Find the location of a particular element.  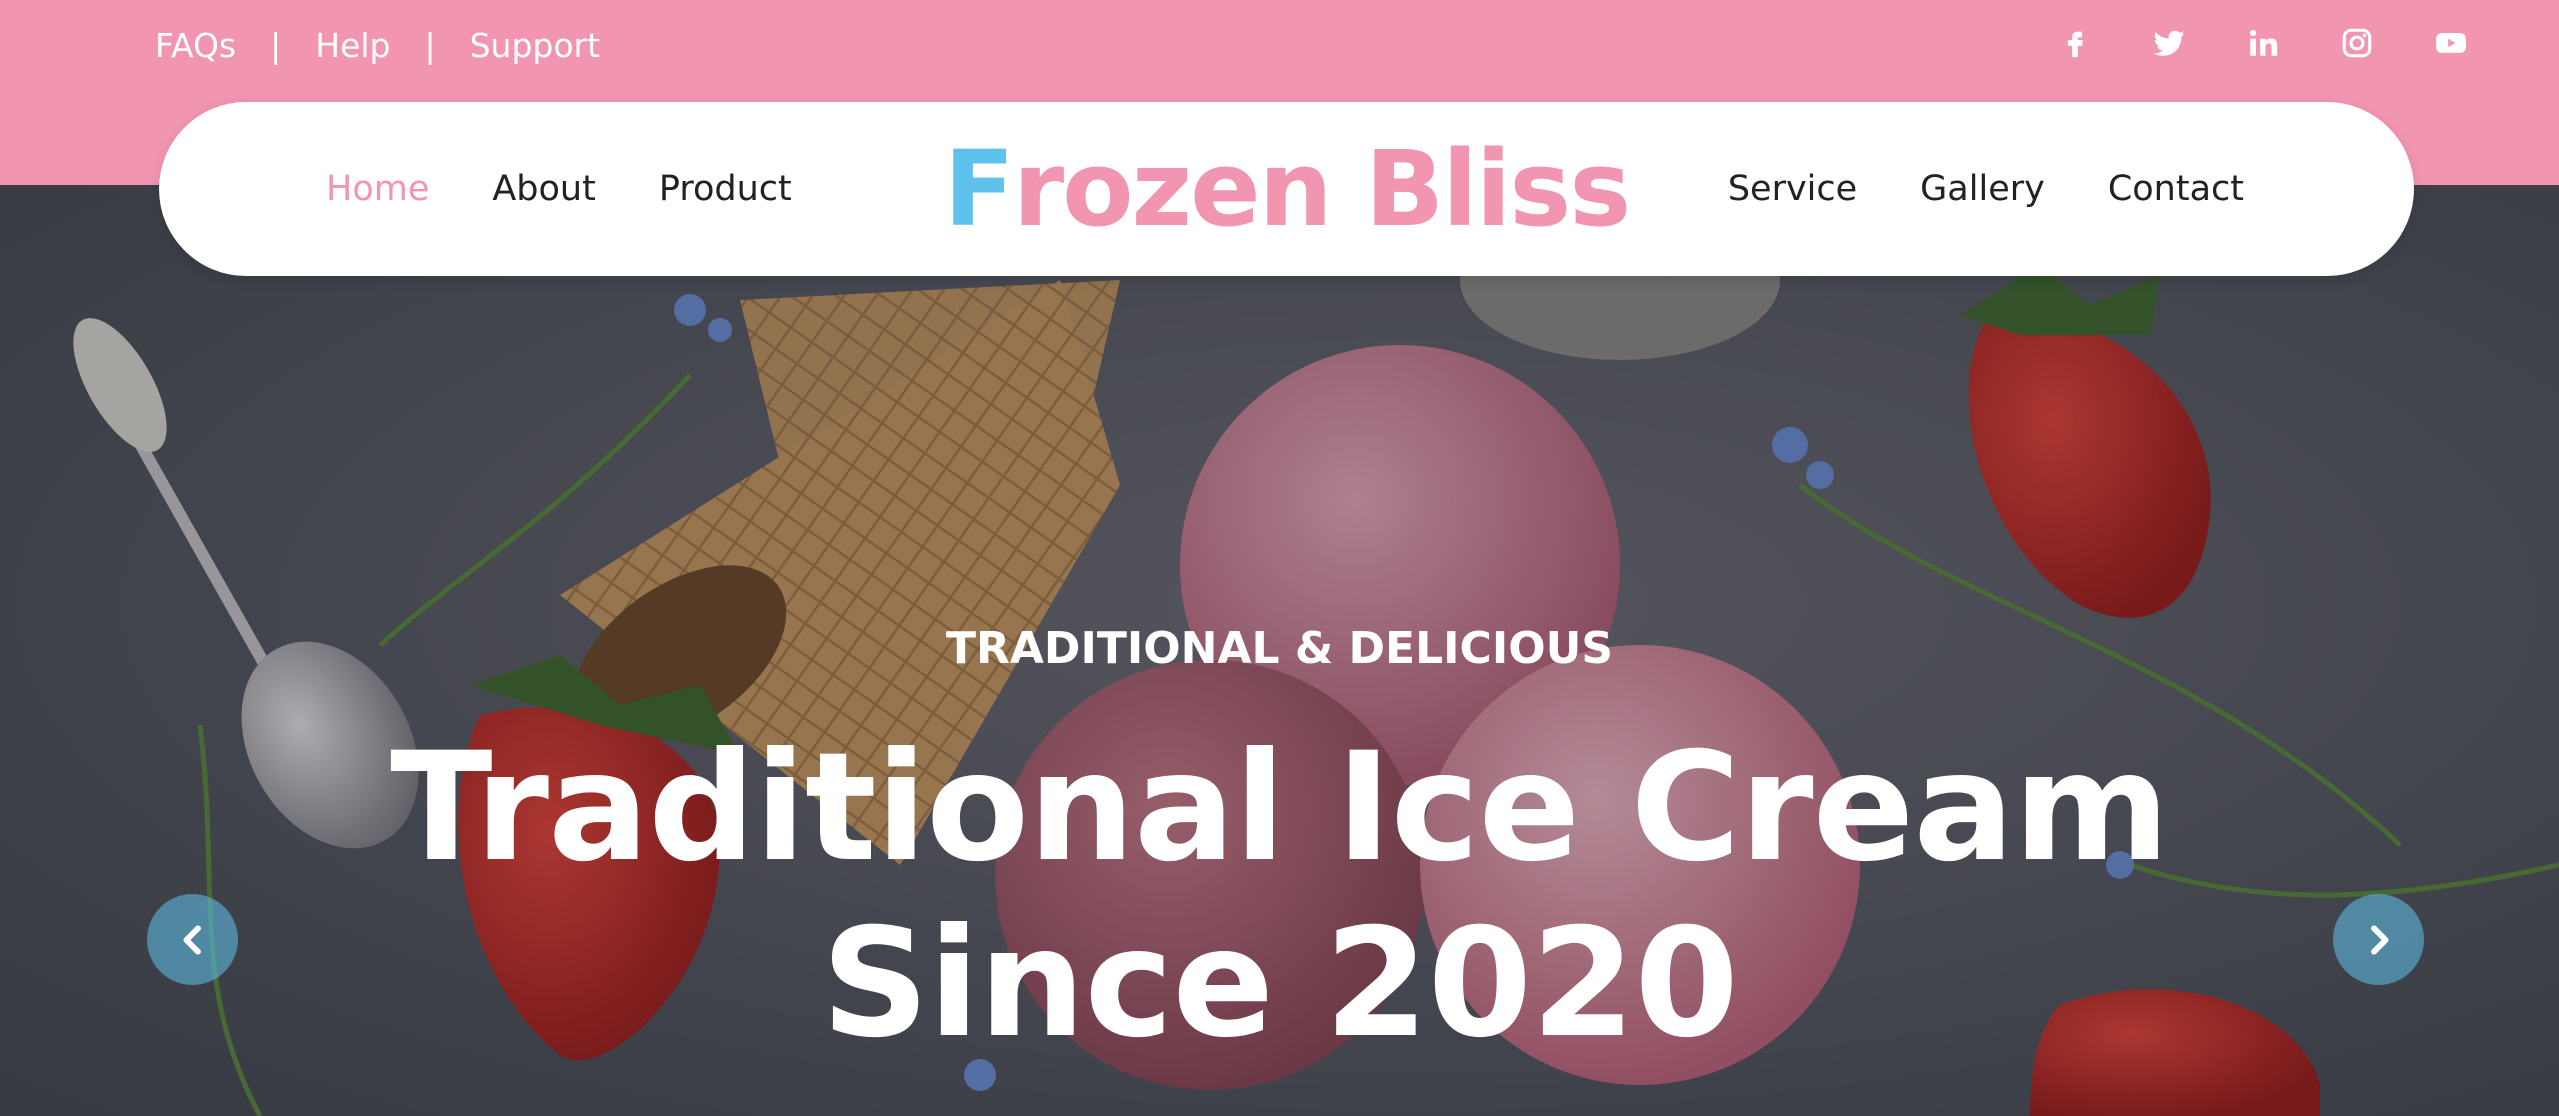

brand-first-letter: F is located at coordinates (979, 189).